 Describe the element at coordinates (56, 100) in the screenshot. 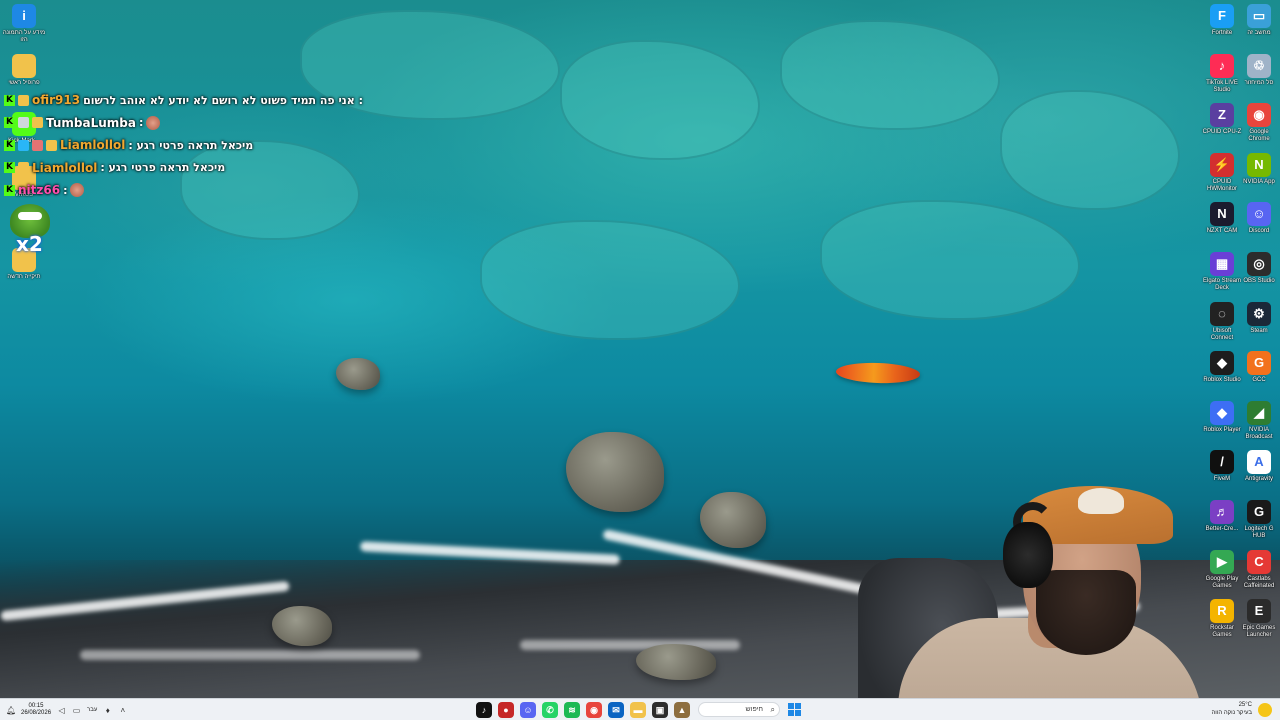

I see `chat-username: ofir913` at that location.